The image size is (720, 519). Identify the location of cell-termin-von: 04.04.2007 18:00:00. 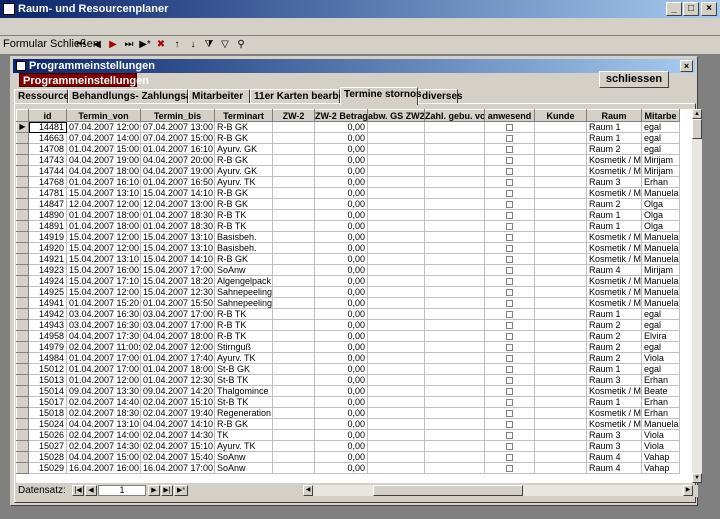
(103, 171).